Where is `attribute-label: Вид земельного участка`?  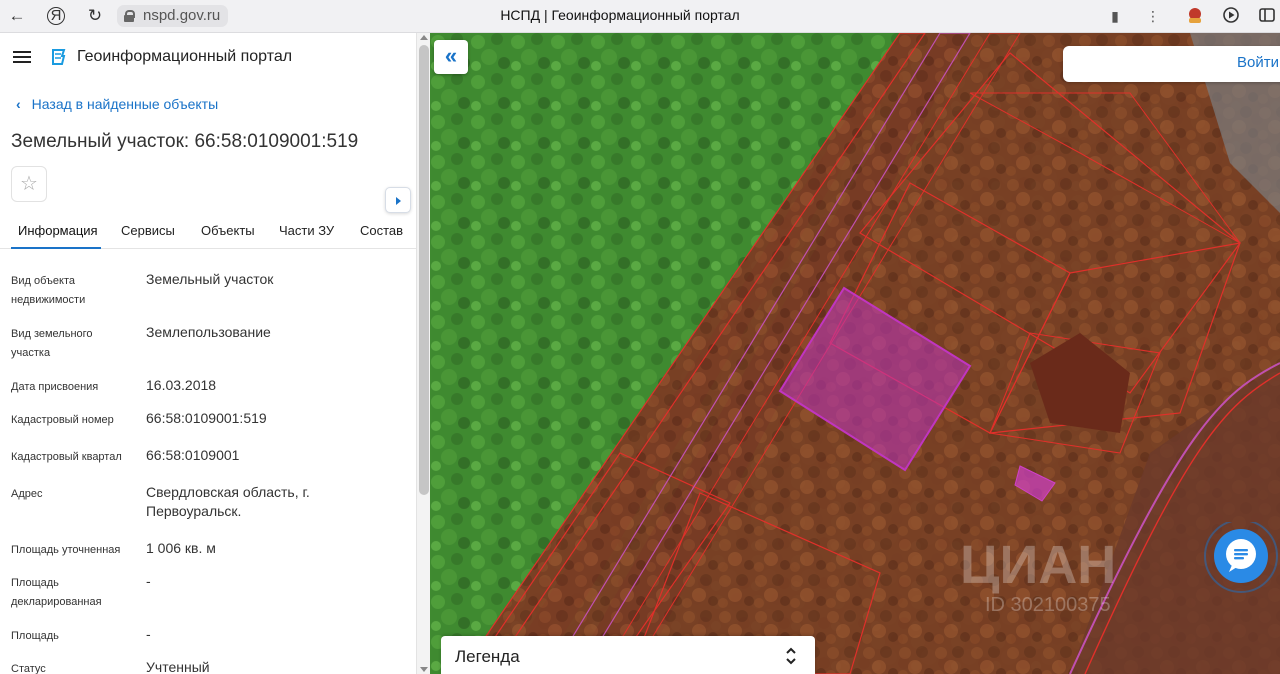 attribute-label: Вид земельного участка is located at coordinates (52, 343).